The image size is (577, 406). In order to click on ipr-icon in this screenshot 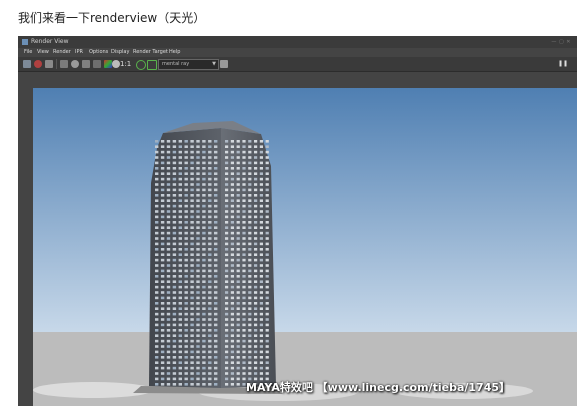, I will do `click(86, 64)`.